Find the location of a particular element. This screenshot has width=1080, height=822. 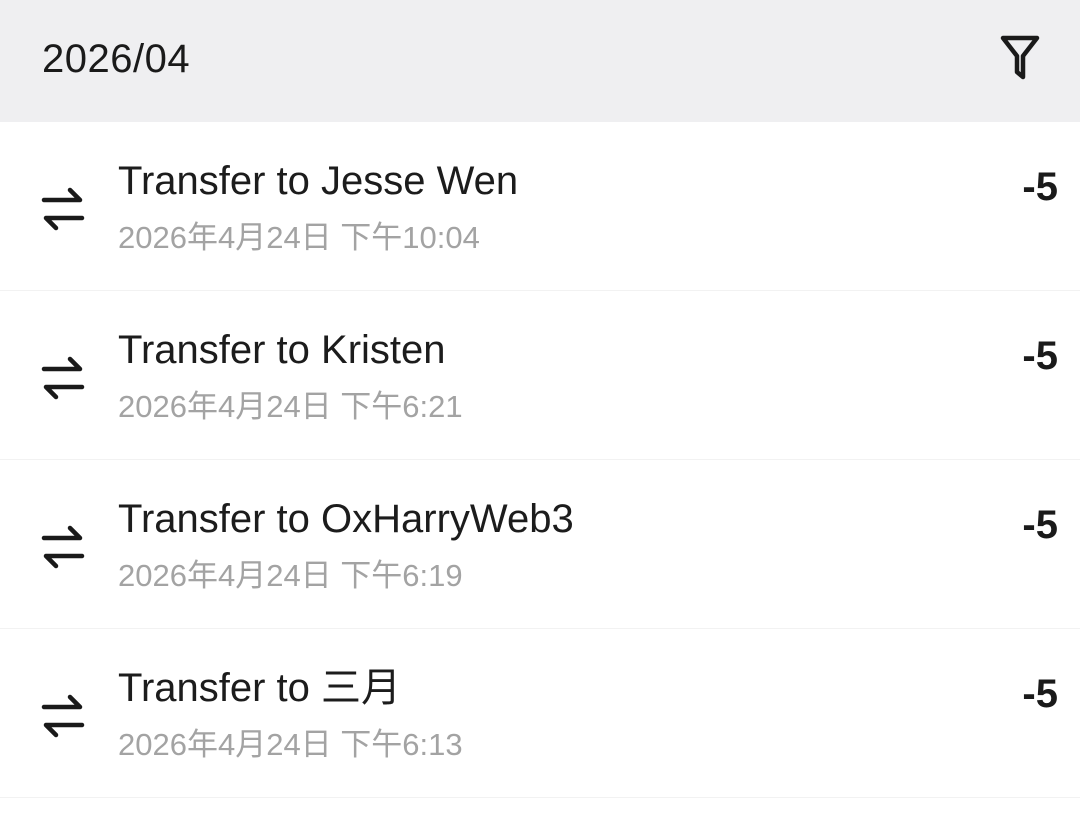

transaction-title: Transfer to Kristen is located at coordinates (282, 350).